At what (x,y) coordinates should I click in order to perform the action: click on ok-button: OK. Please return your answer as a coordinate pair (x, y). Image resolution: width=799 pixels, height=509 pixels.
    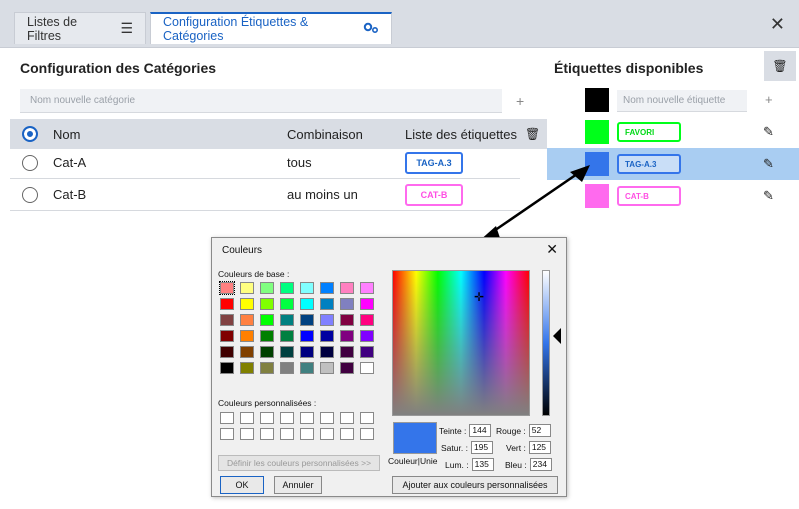
    Looking at the image, I should click on (242, 485).